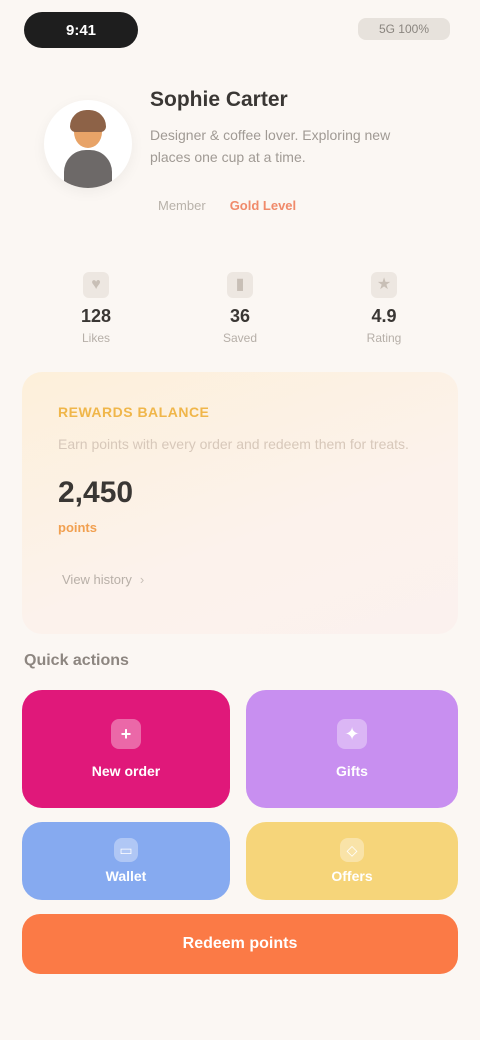 This screenshot has height=1040, width=480. Describe the element at coordinates (352, 850) in the screenshot. I see `ticket-icon: ◇` at that location.